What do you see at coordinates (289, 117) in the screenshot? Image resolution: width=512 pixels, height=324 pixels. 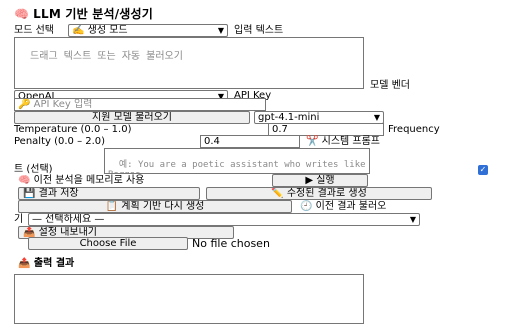 I see `model-selected-value: gpt-4.1-mini` at bounding box center [289, 117].